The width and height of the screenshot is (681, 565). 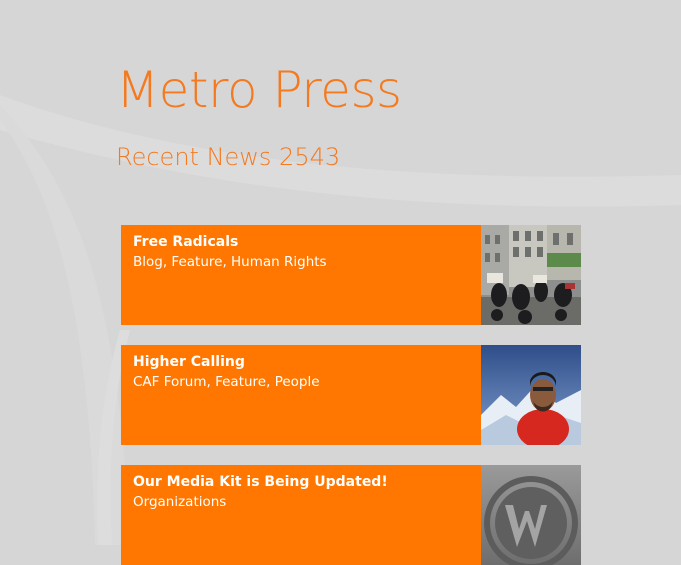 What do you see at coordinates (531, 395) in the screenshot?
I see `magazine-cover-photo` at bounding box center [531, 395].